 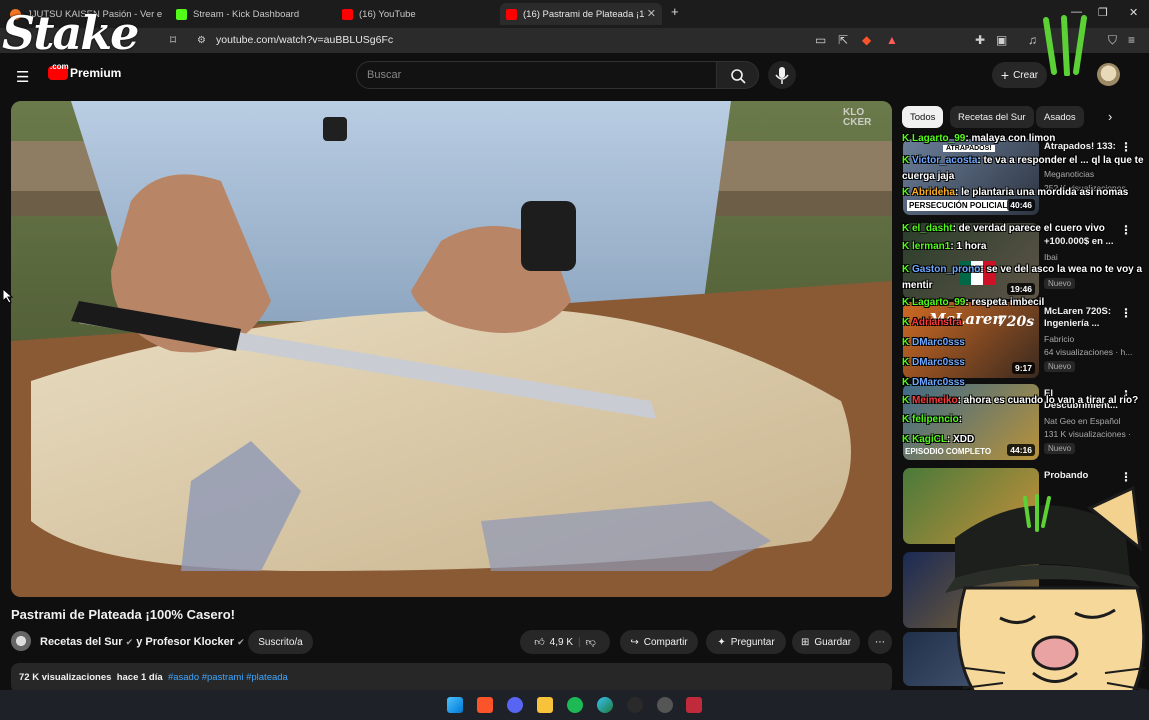 What do you see at coordinates (973, 302) in the screenshot?
I see `chat-message: K Lagarto_99: respeta imbecil` at bounding box center [973, 302].